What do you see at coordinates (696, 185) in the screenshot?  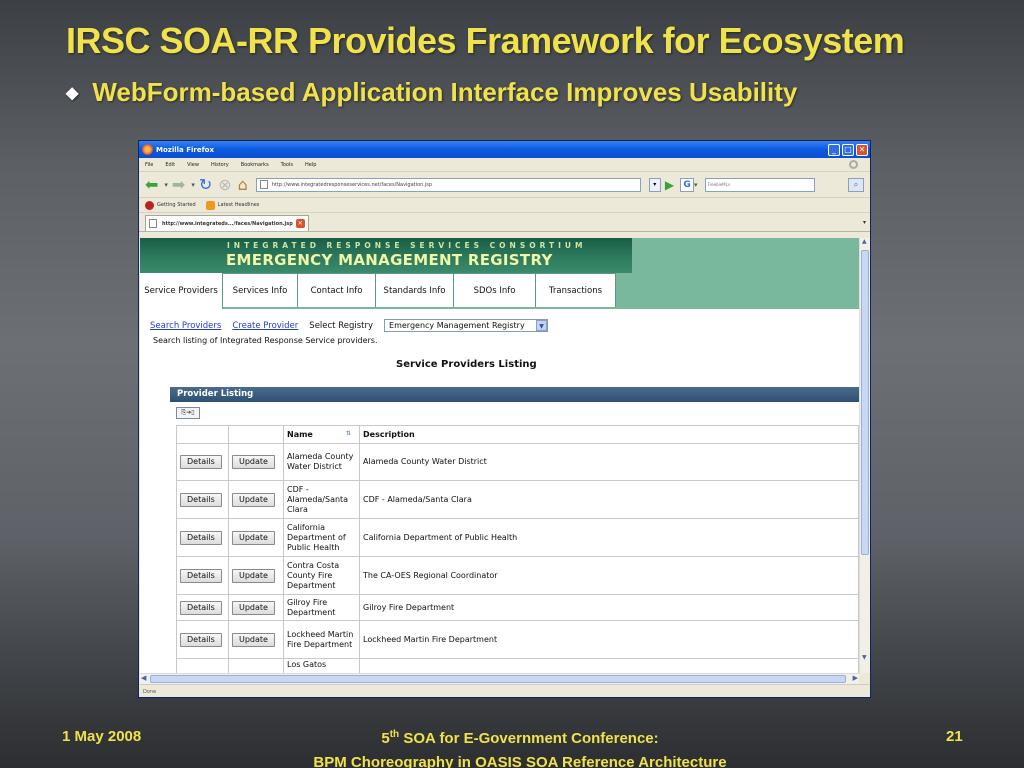 I see `search-engine-dropdown-icon: ▾` at bounding box center [696, 185].